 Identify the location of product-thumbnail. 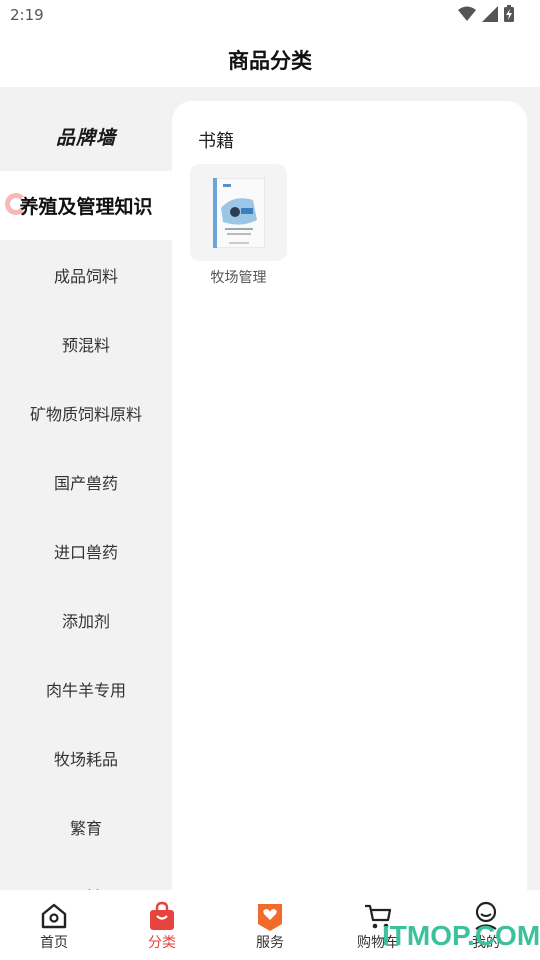
(238, 212).